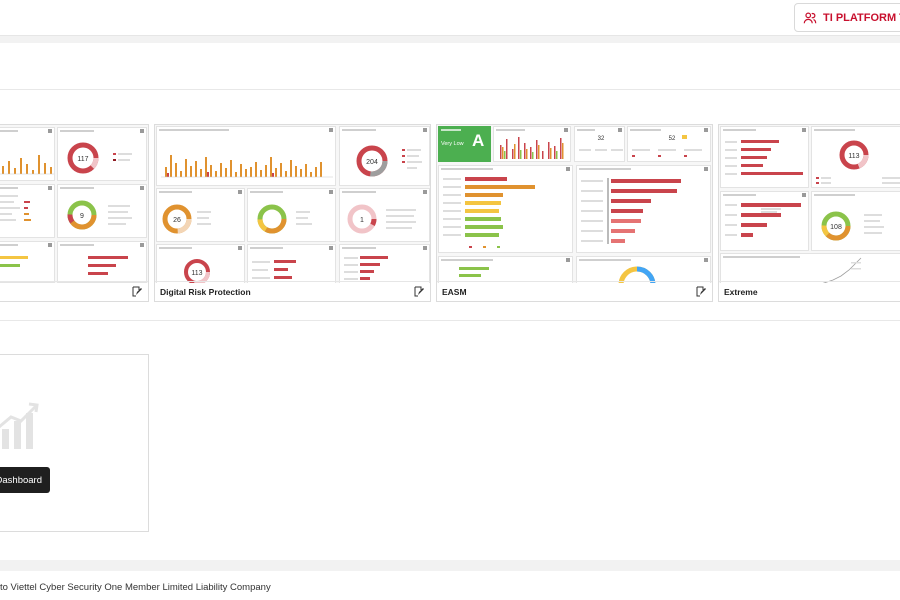 Image resolution: width=900 pixels, height=600 pixels. I want to click on template-name: Digital Risk Protection, so click(205, 291).